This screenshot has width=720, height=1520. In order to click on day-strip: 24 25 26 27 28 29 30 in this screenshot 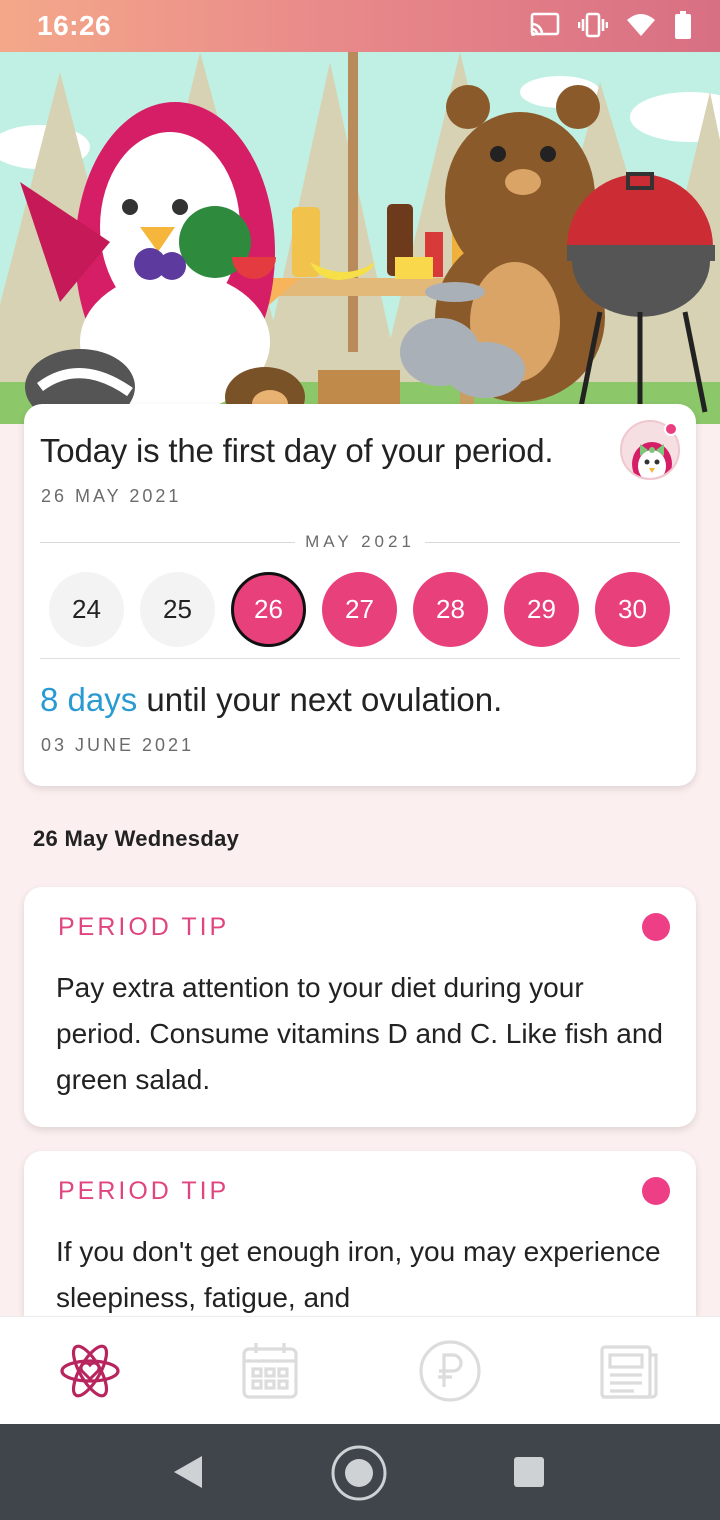, I will do `click(359, 609)`.